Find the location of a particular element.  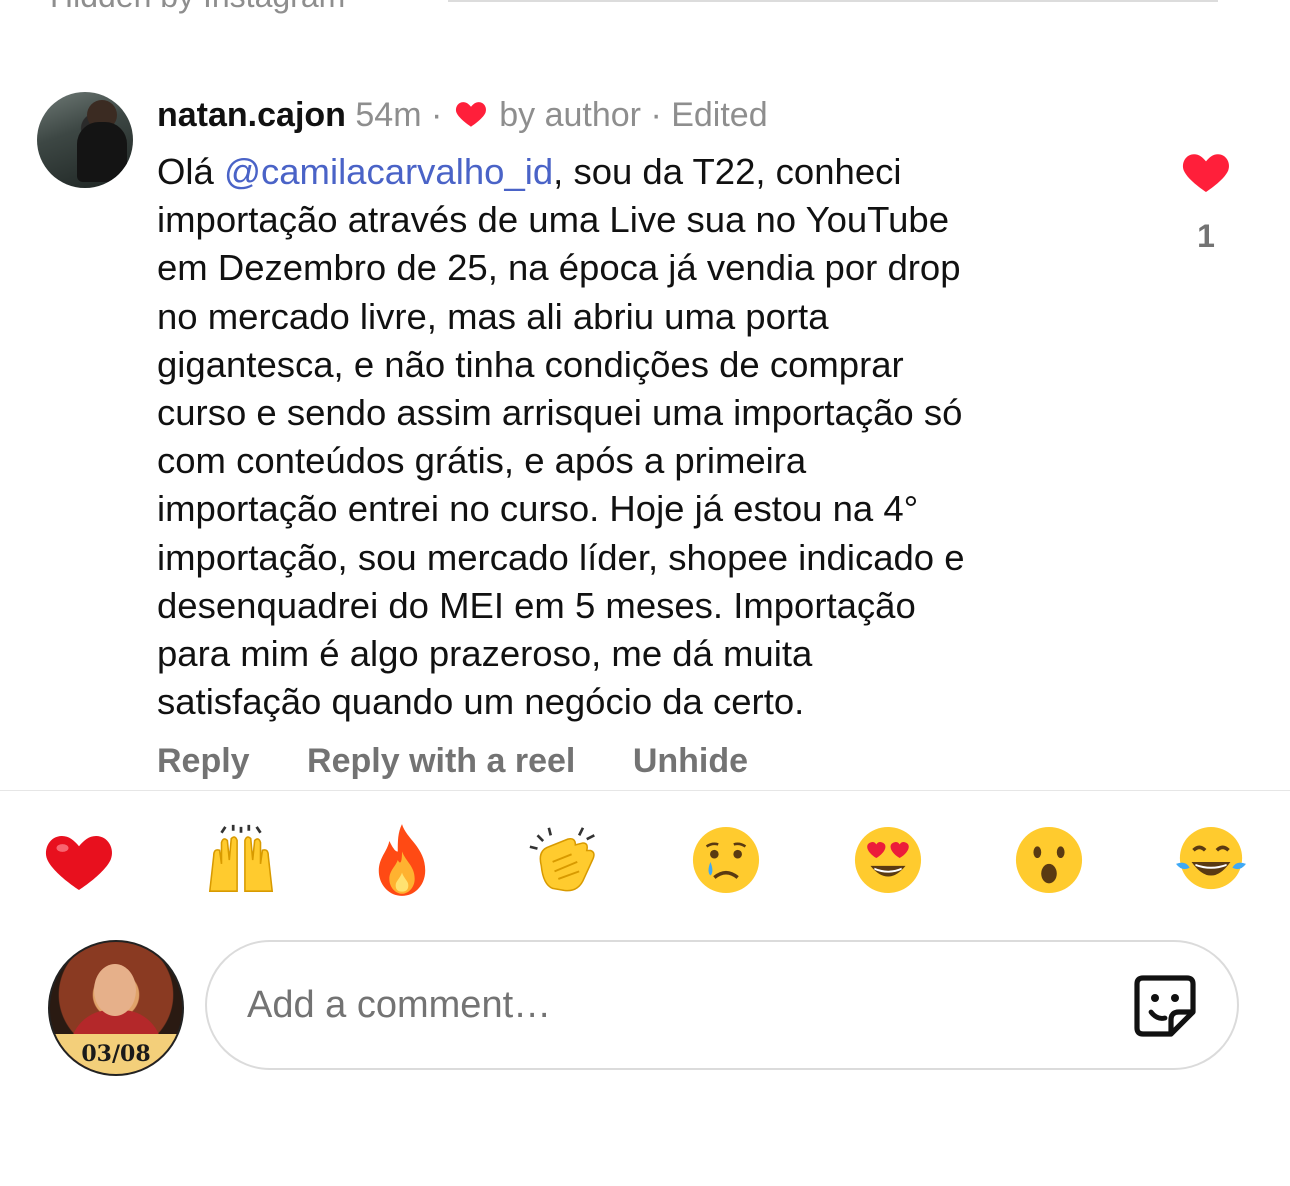

edited-label: Edited is located at coordinates (719, 115).